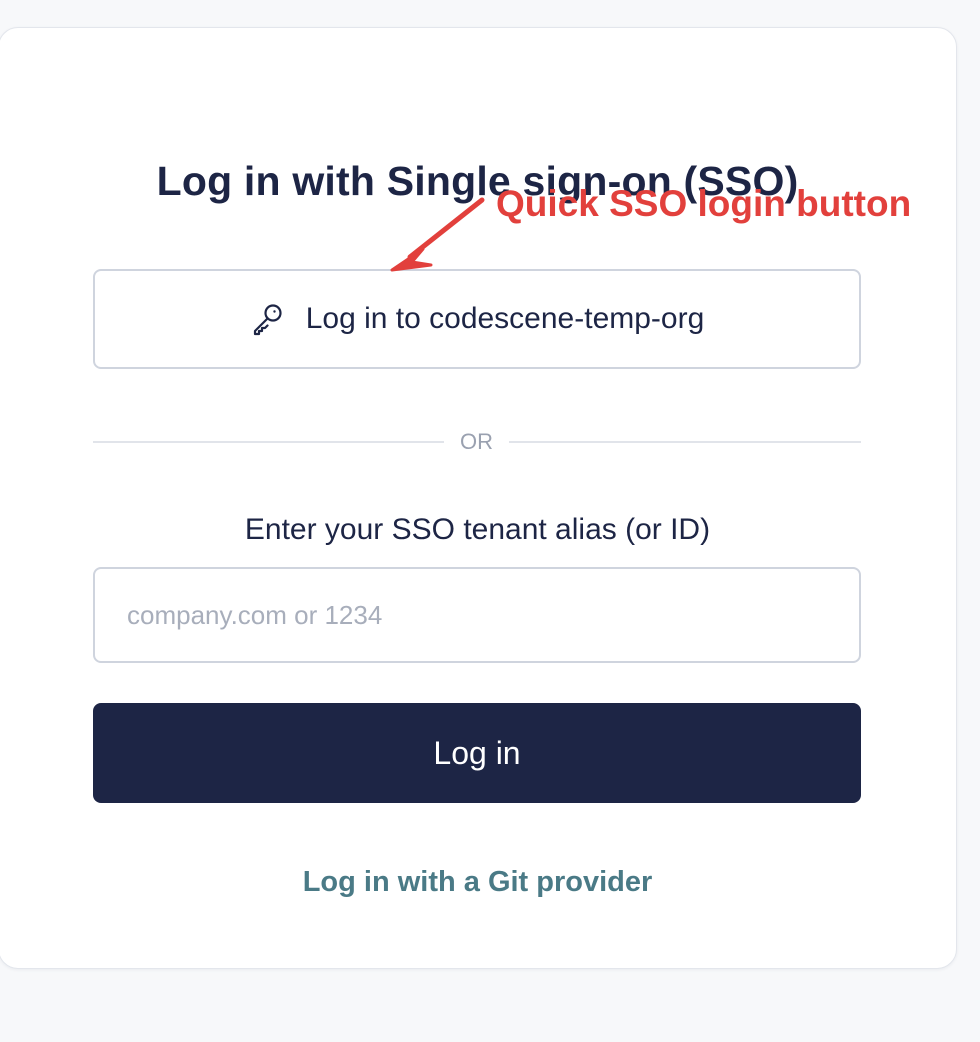 This screenshot has width=980, height=1042. I want to click on git-provider-login-link: Log in with a Git provider, so click(478, 882).